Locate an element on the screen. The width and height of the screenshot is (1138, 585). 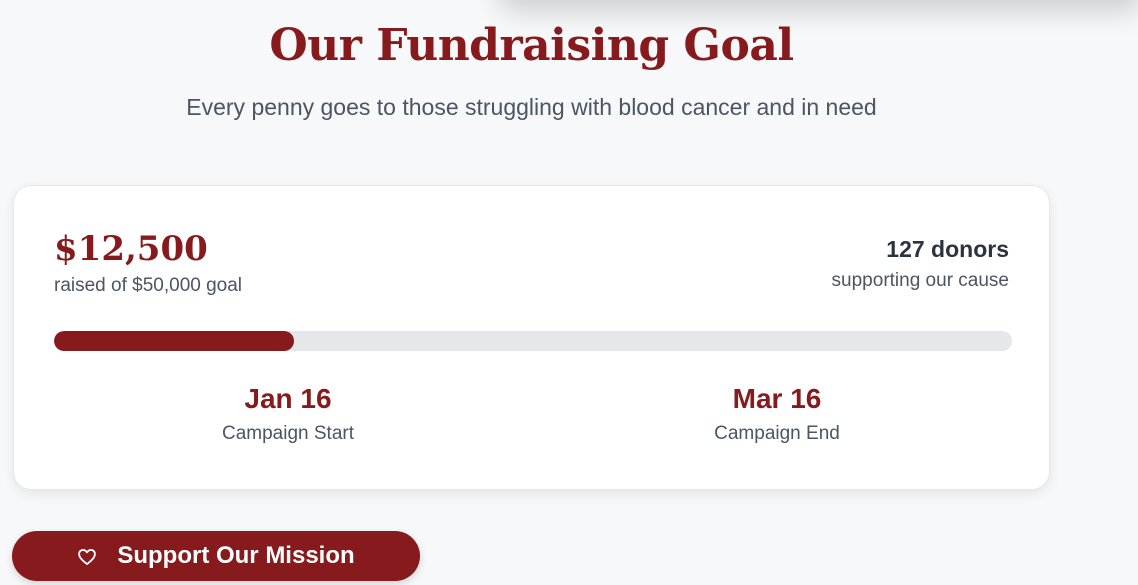
raised-amount: $12,500 is located at coordinates (131, 249).